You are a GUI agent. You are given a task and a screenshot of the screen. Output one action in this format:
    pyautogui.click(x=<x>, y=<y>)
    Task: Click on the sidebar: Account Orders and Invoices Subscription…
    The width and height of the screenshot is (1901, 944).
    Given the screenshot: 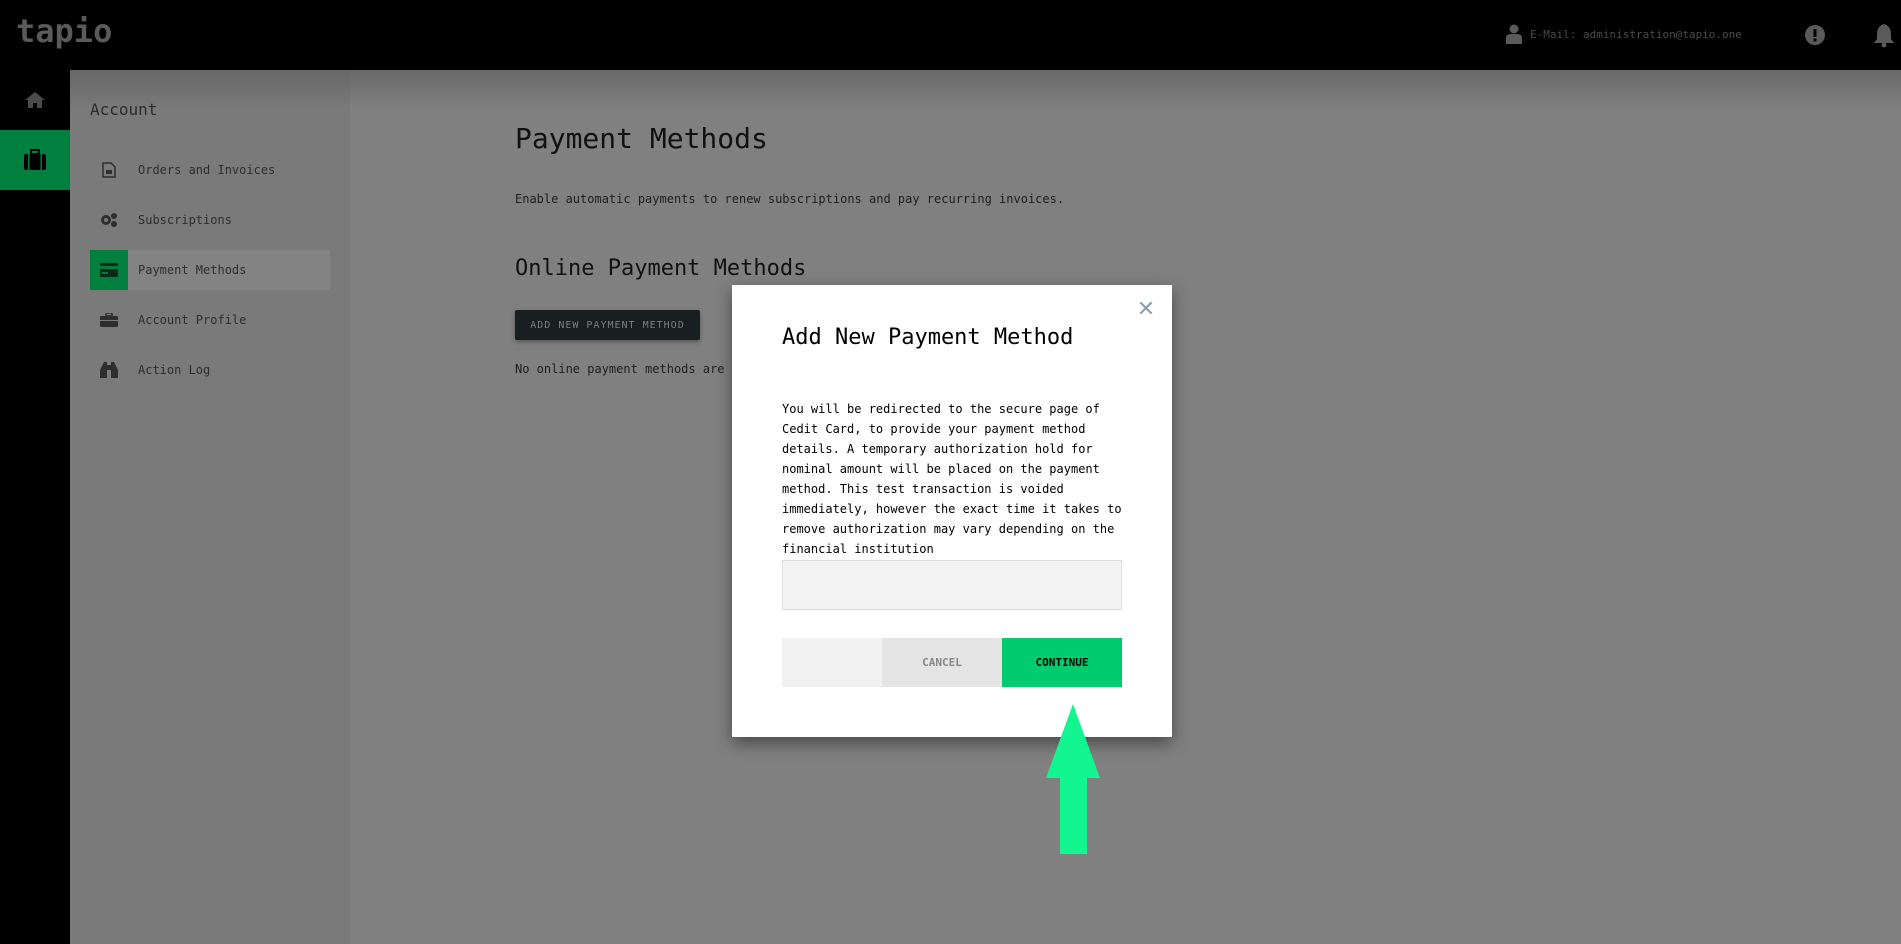 What is the action you would take?
    pyautogui.click(x=210, y=507)
    